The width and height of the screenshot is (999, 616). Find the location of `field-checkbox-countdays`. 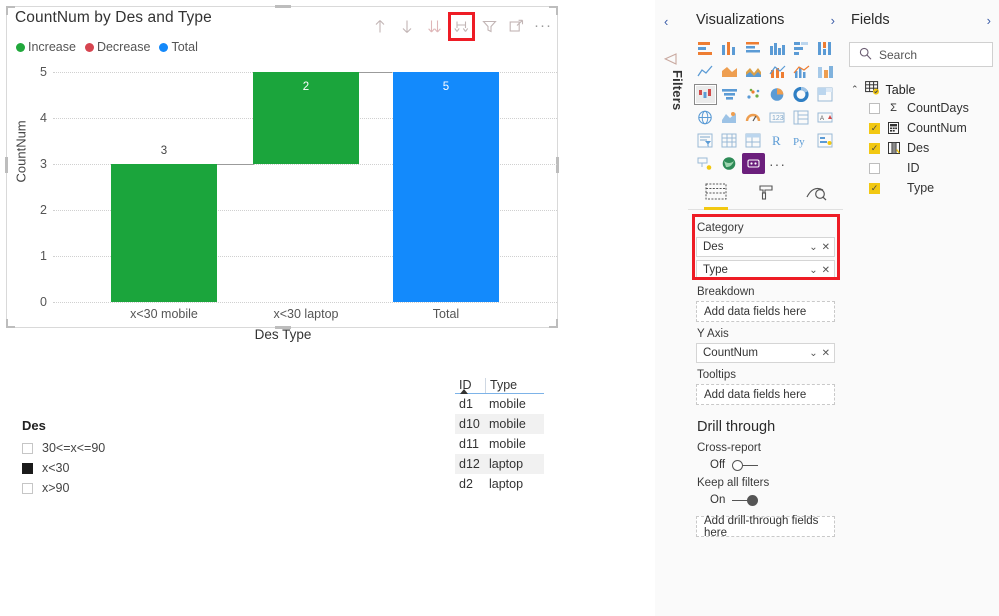

field-checkbox-countdays is located at coordinates (874, 108).